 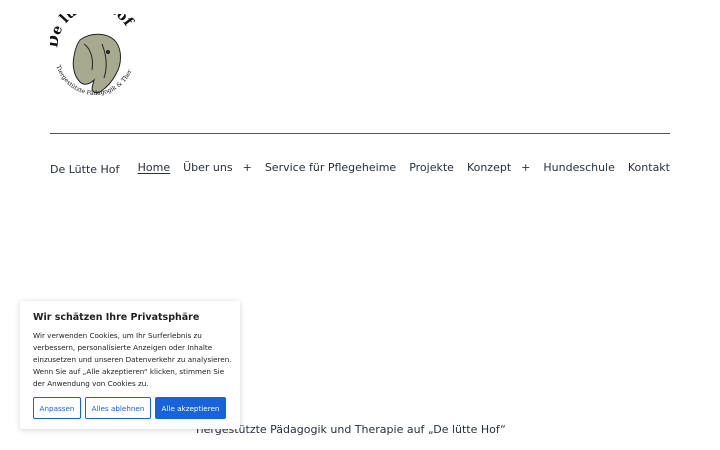 I want to click on nav-item-konzept: Konzept, so click(x=489, y=167).